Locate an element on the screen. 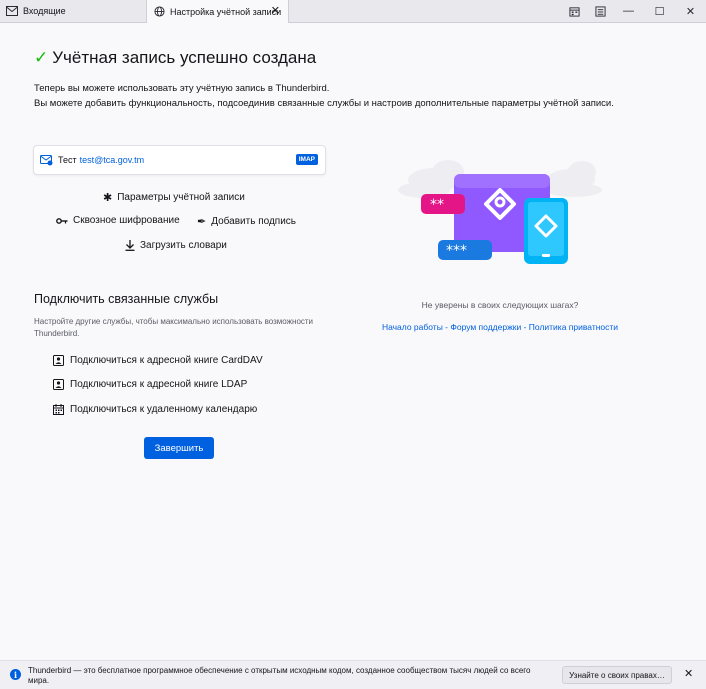 The image size is (706, 689). tab-close-icon: ✕ is located at coordinates (275, 10).